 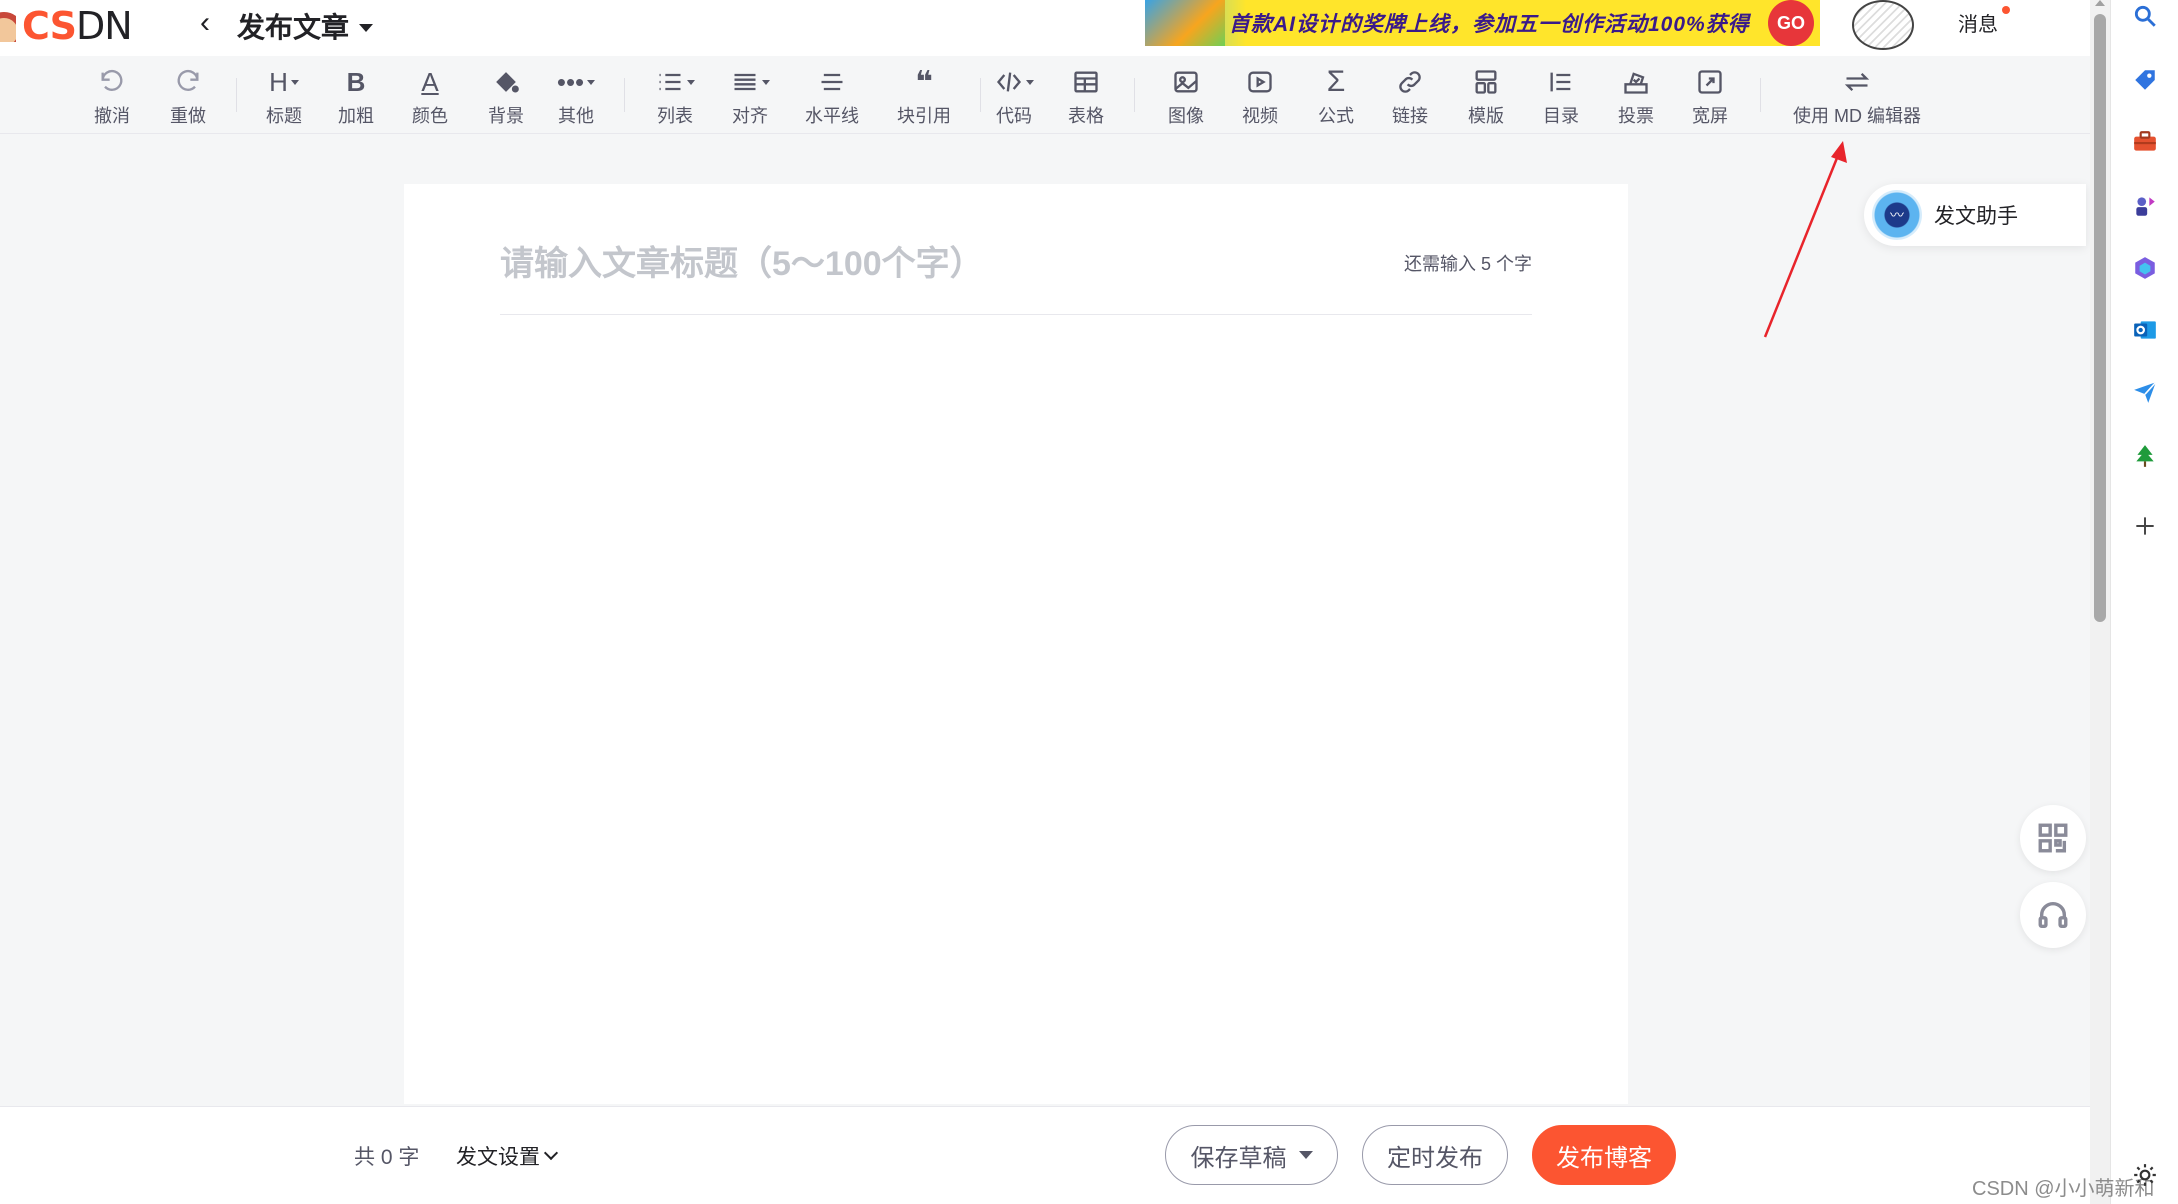 I want to click on video-icon, so click(x=1260, y=82).